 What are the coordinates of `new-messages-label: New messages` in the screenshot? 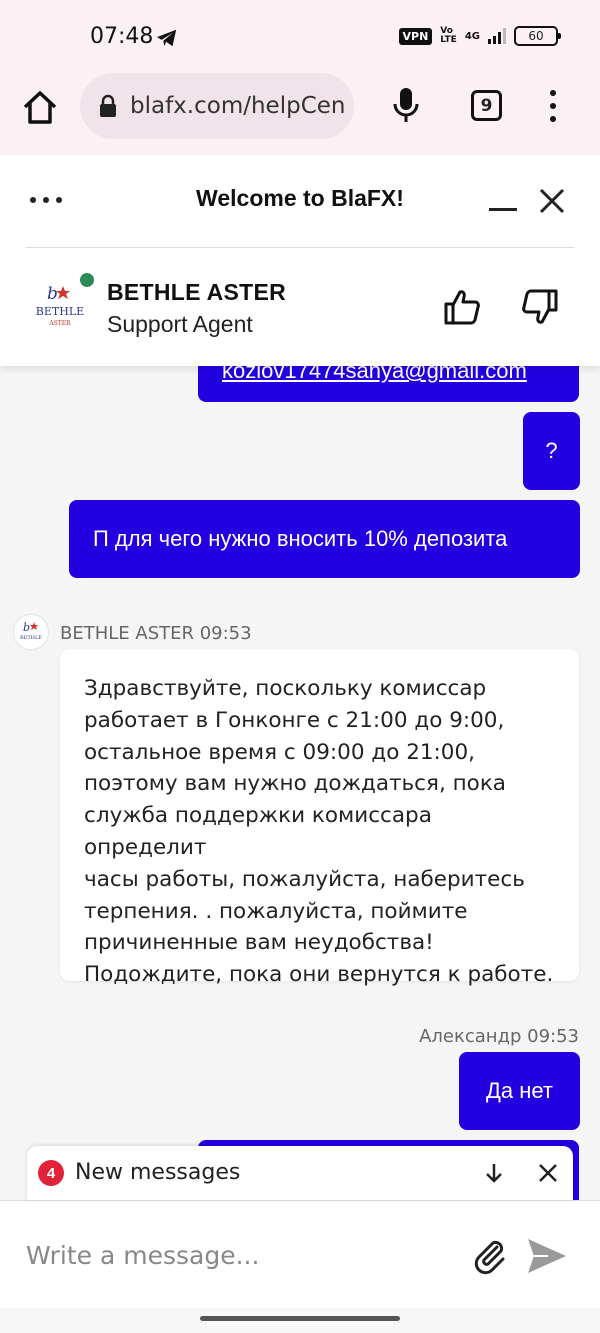 It's located at (158, 1172).